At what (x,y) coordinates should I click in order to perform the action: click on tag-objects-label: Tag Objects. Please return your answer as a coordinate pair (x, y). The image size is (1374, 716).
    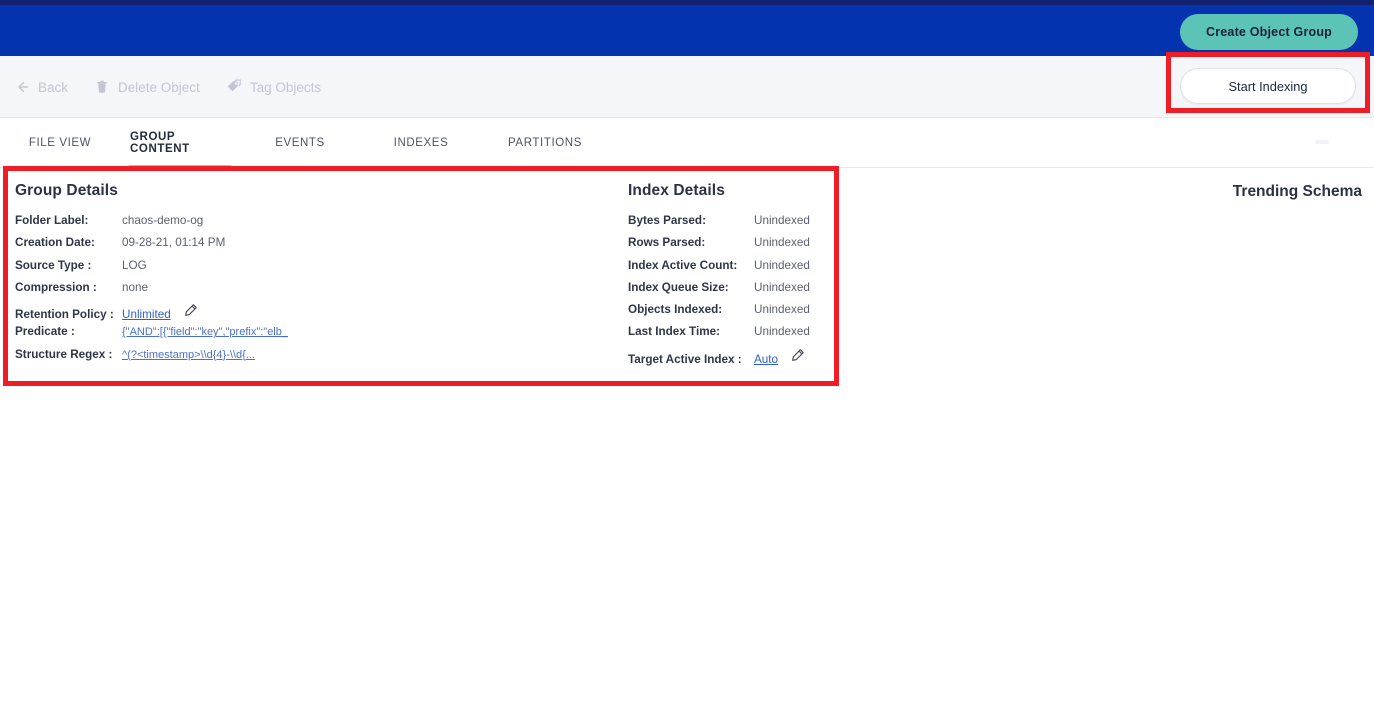
    Looking at the image, I should click on (285, 87).